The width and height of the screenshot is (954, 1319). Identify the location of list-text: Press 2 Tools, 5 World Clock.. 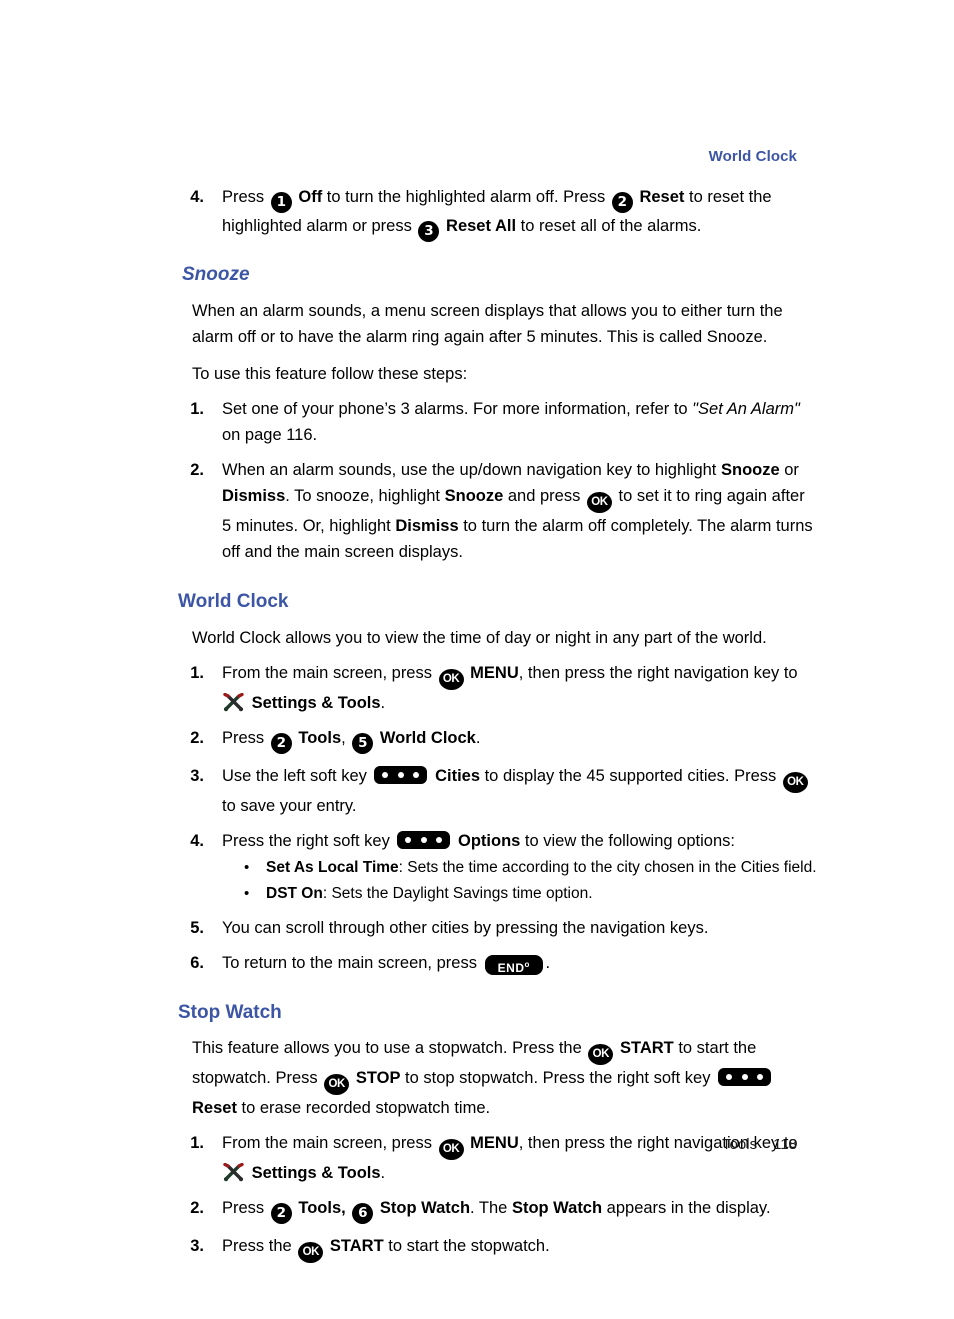
(520, 739).